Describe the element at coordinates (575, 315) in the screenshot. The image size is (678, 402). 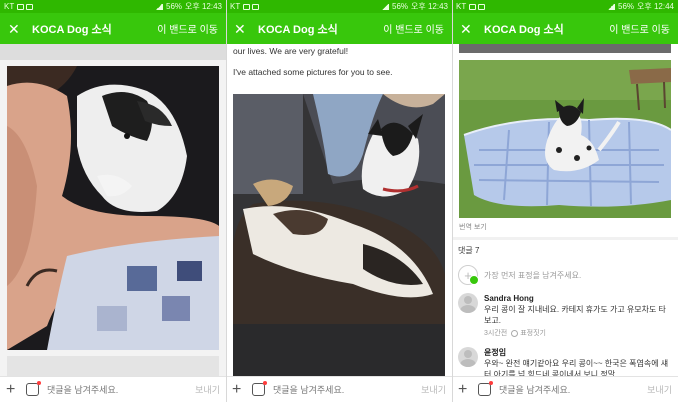
I see `comment-text: 우리 콩이 잘 지내네요. 카테지 휴가도 가고 유모차도 타보고.` at that location.